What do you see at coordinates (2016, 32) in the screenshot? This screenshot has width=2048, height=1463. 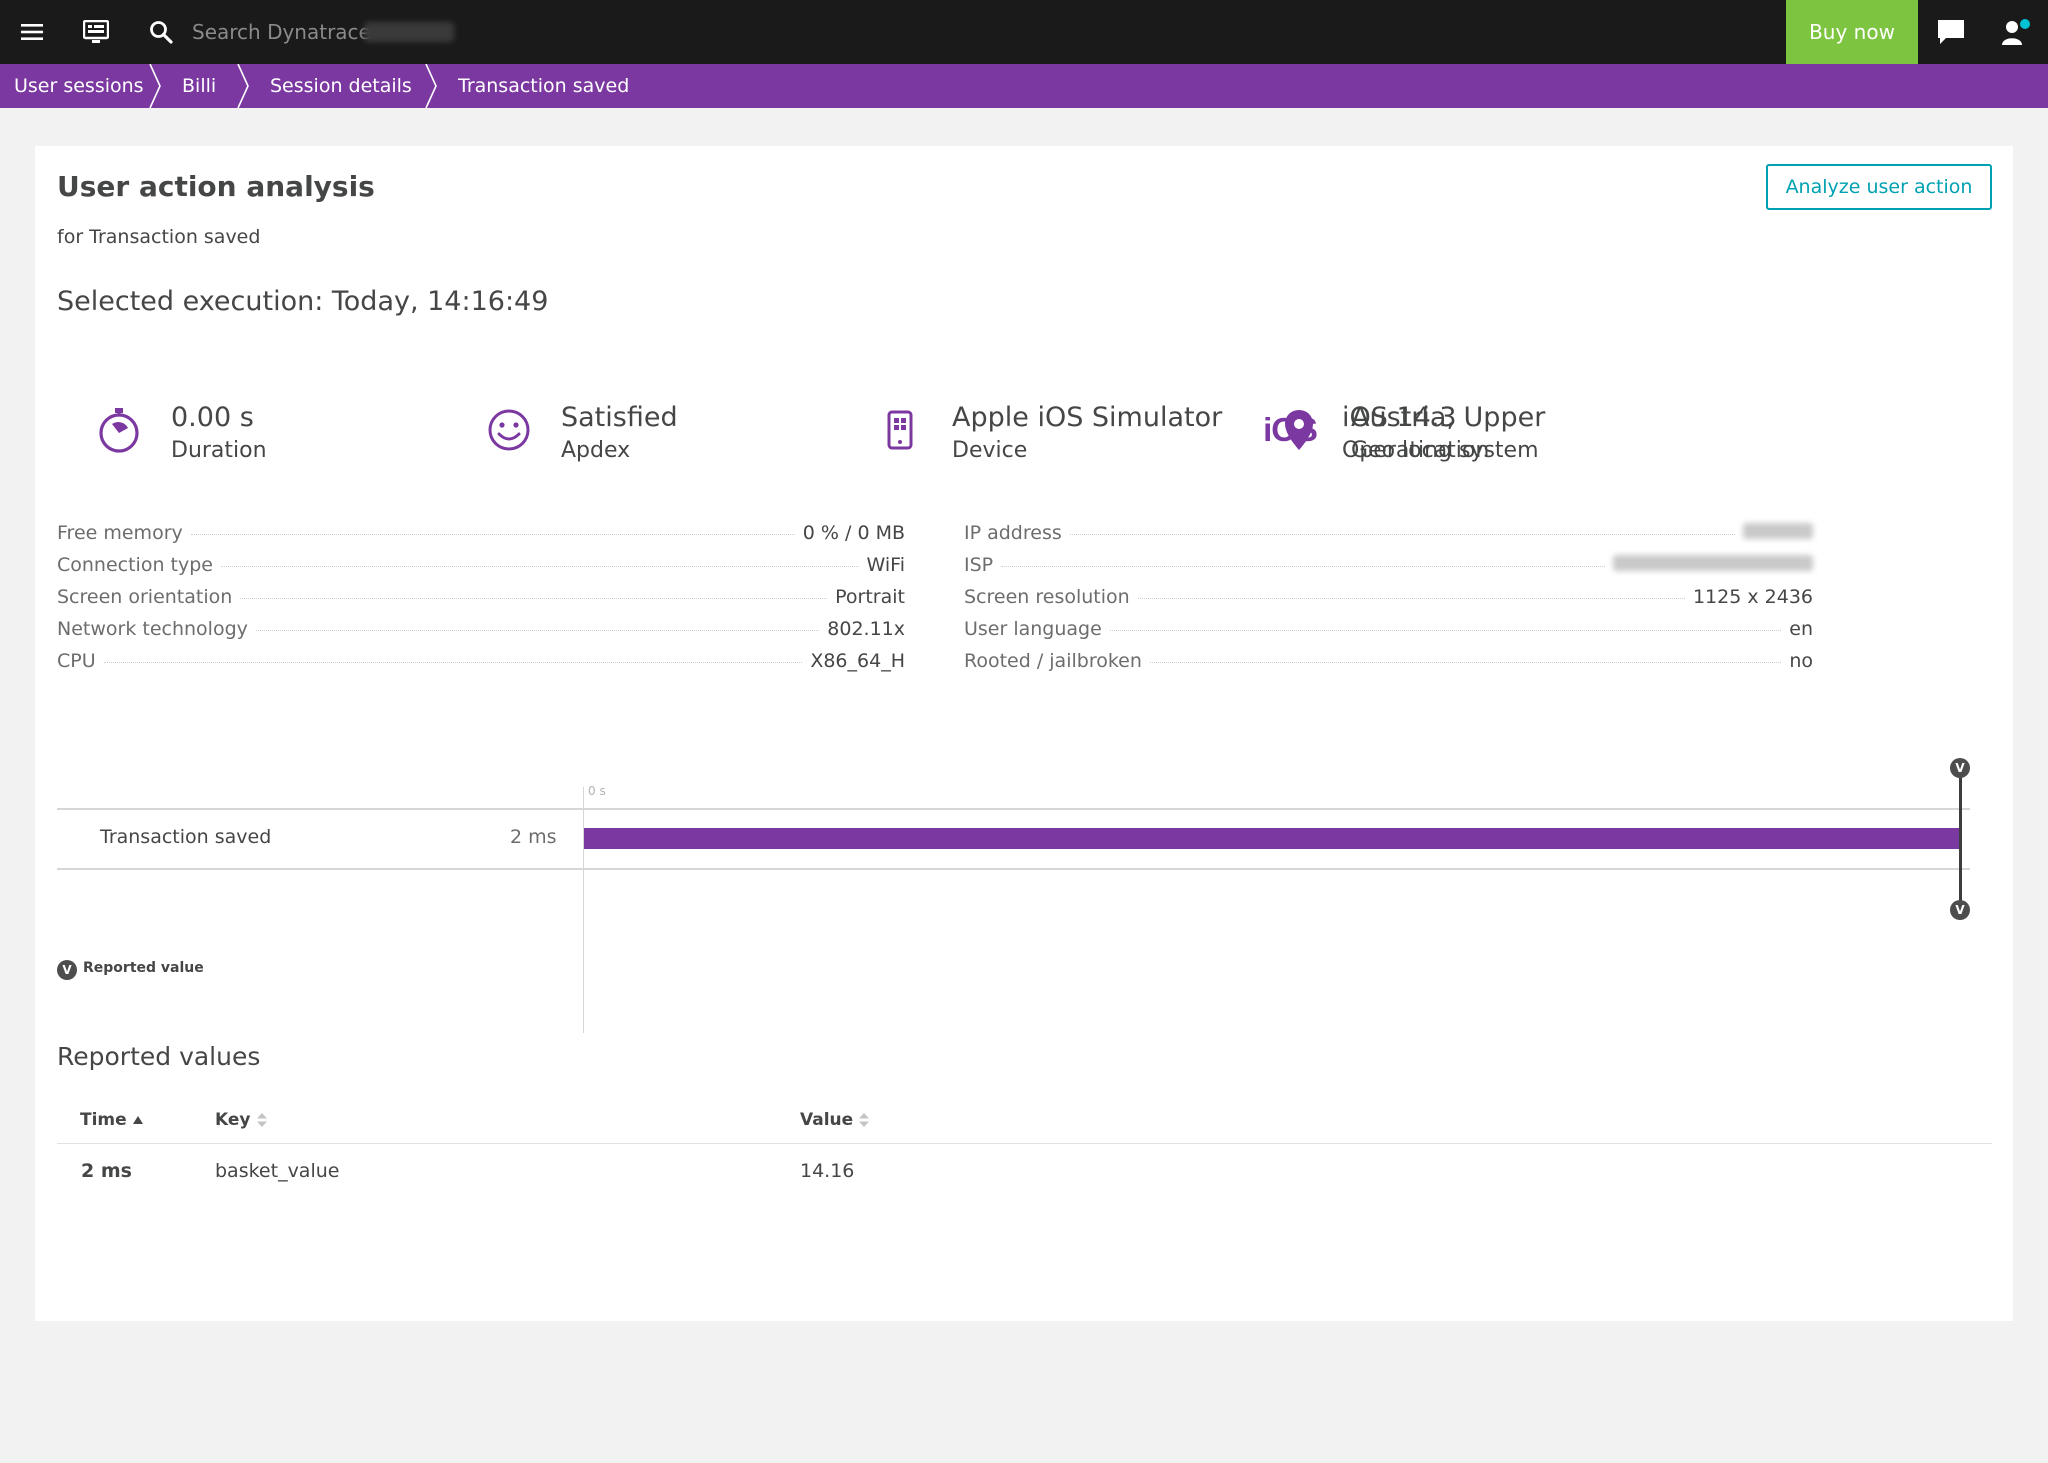 I see `user-profile-icon` at bounding box center [2016, 32].